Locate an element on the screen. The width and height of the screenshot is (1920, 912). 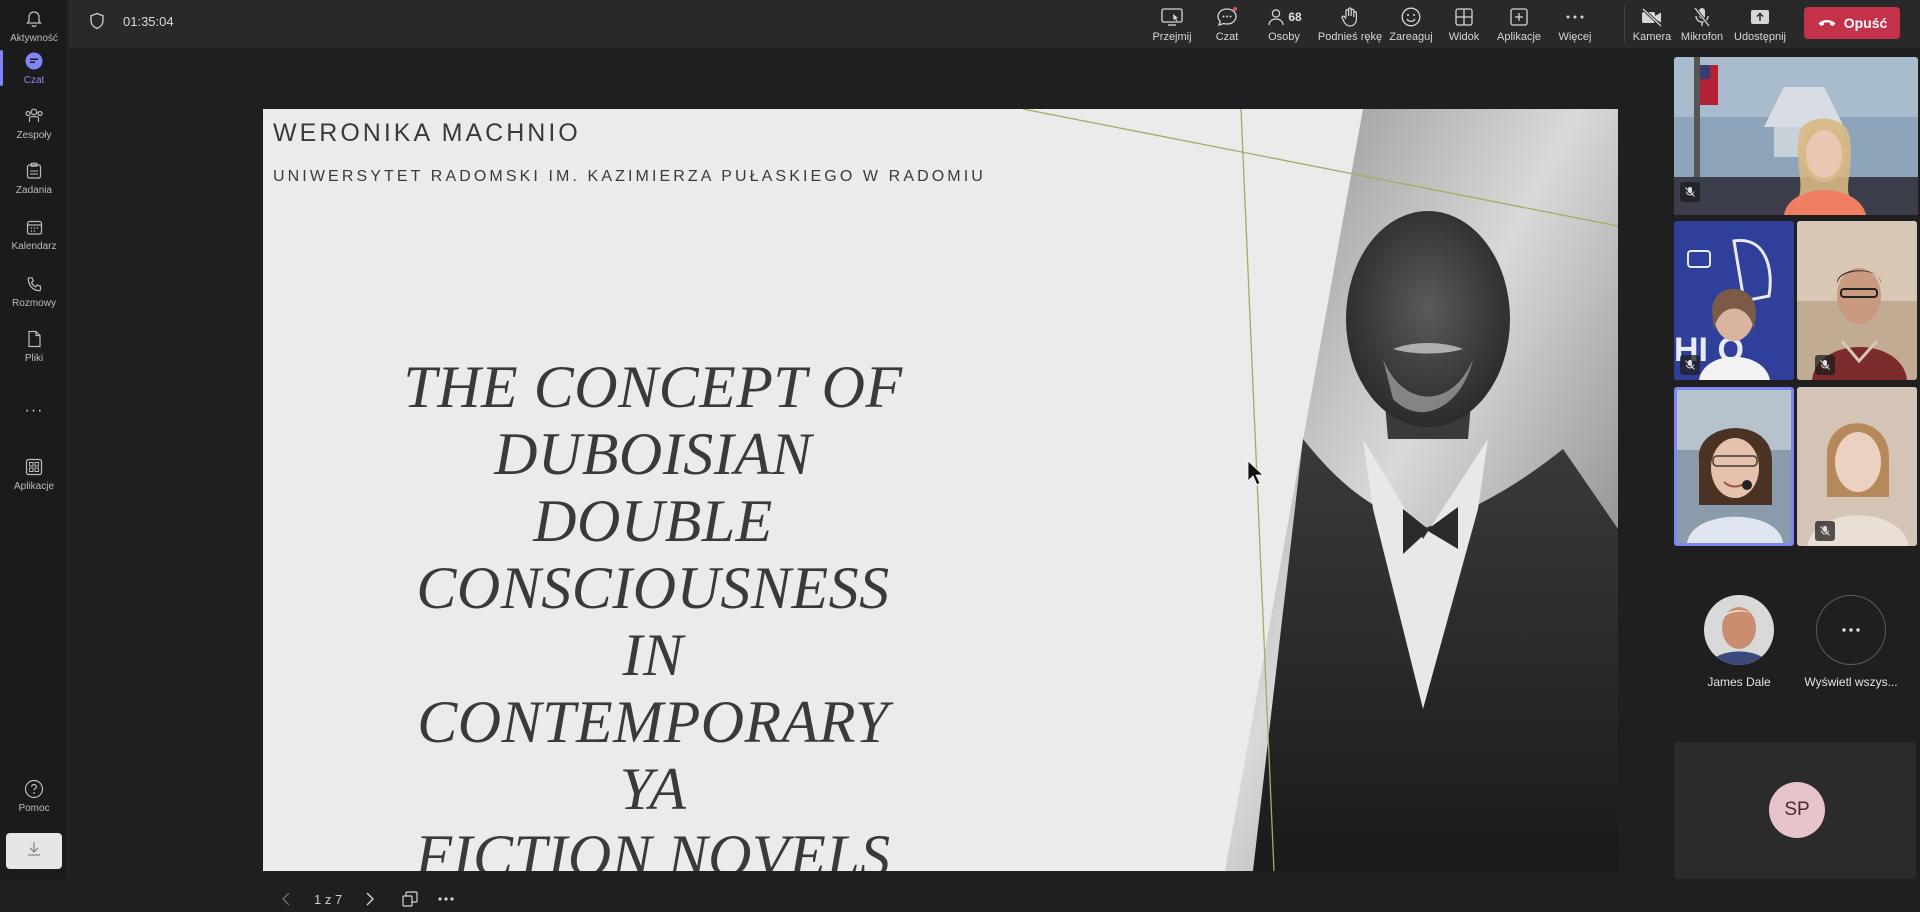
teams-icon is located at coordinates (34, 116).